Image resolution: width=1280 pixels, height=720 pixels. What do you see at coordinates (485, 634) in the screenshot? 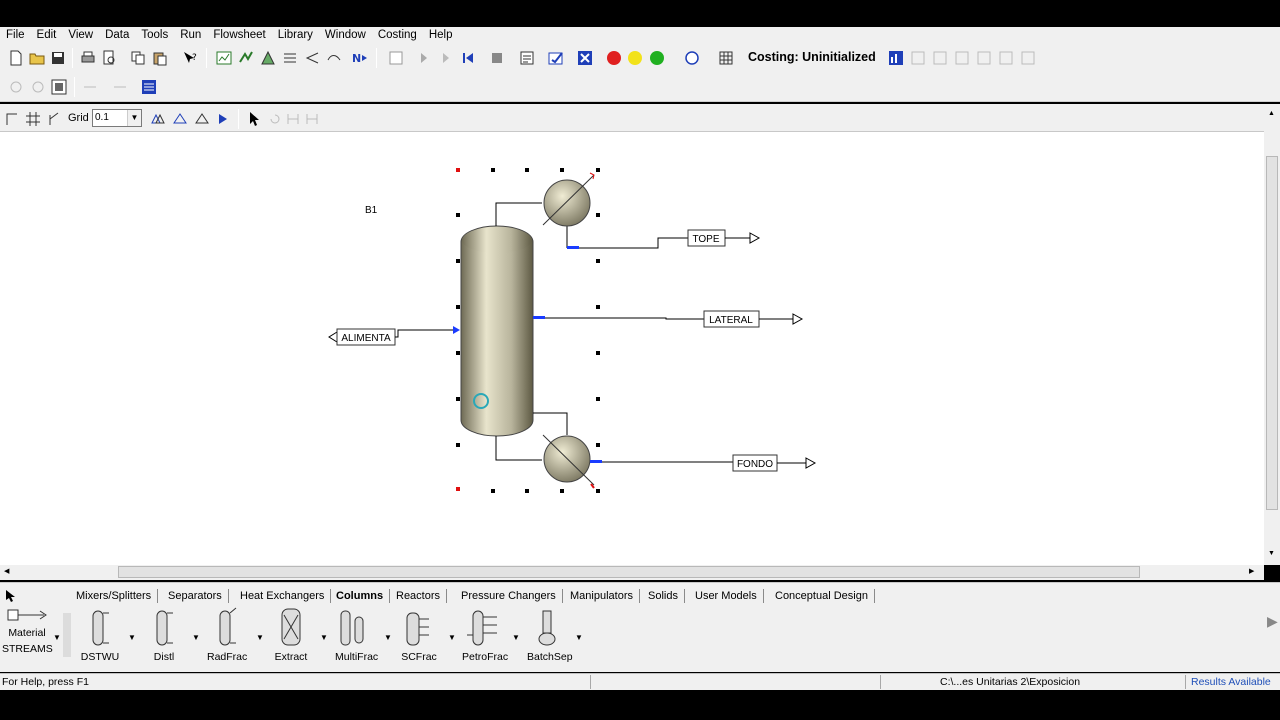
I see `model-petrofrac: PetroFrac` at bounding box center [485, 634].